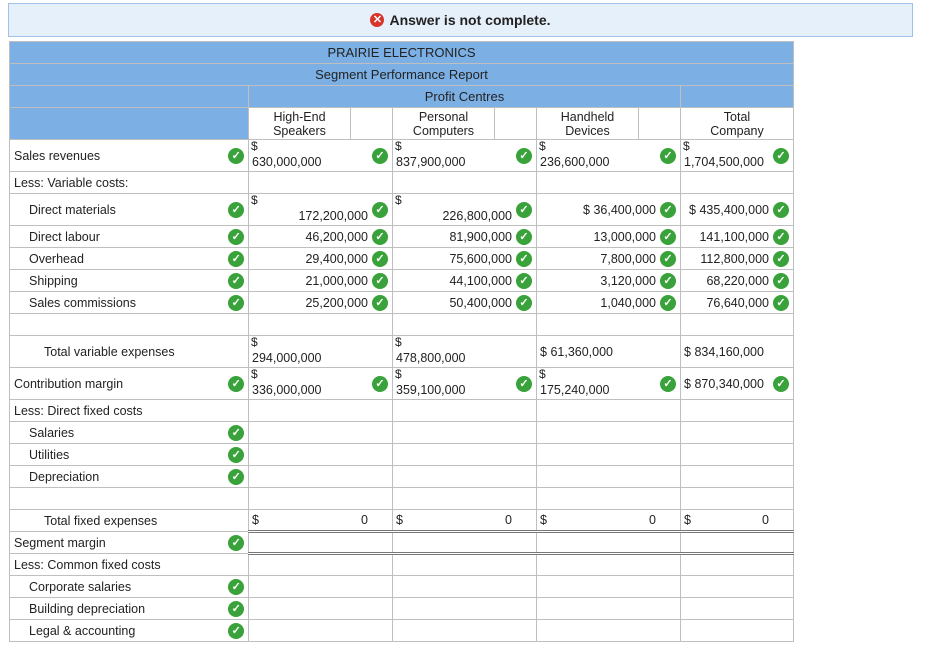  I want to click on input-sm-total, so click(737, 542).